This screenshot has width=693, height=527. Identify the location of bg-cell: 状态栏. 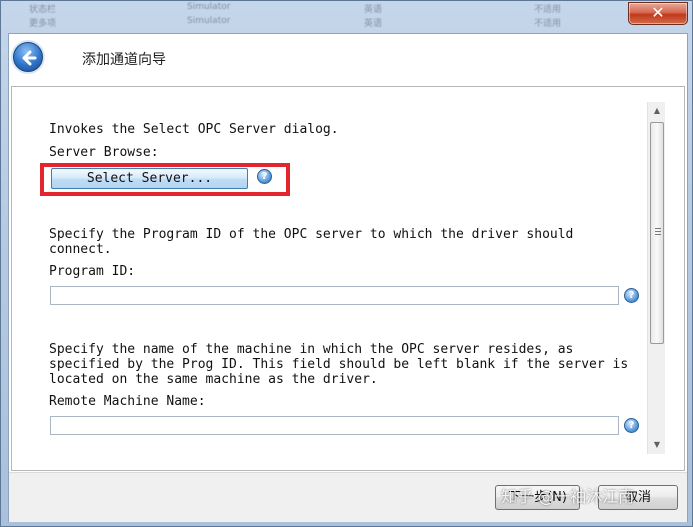
(43, 10).